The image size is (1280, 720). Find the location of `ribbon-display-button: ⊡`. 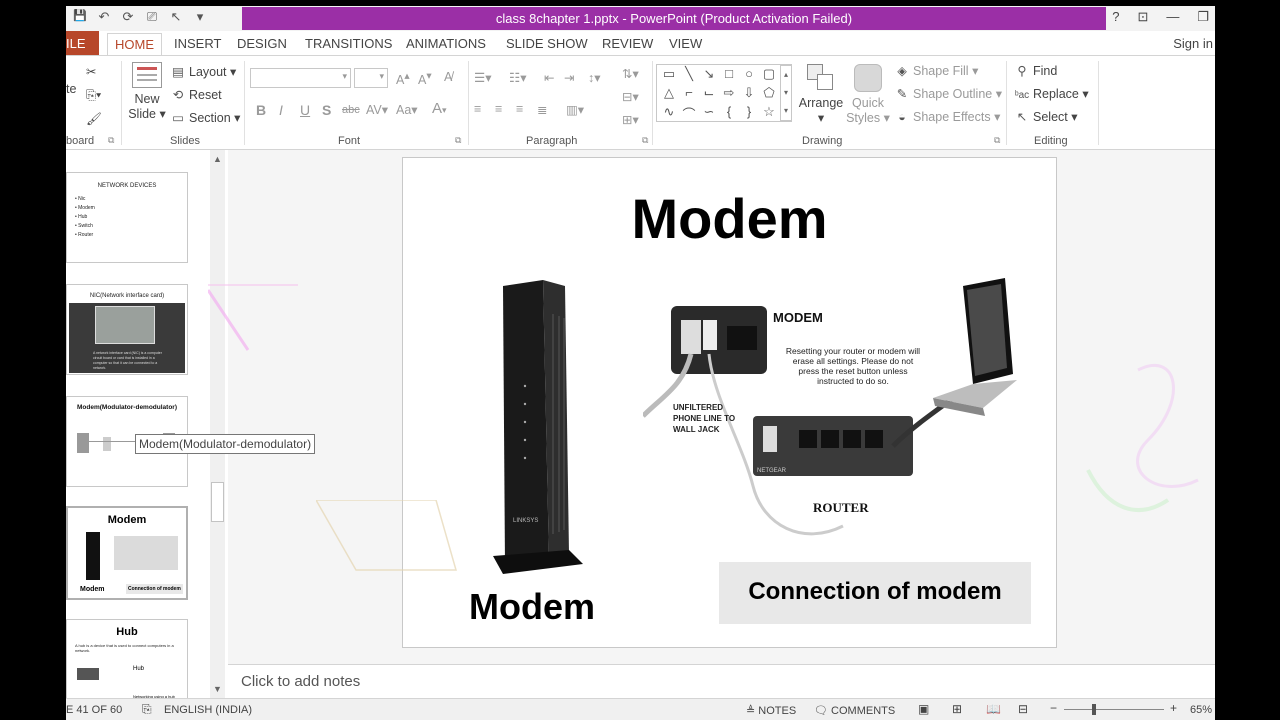

ribbon-display-button: ⊡ is located at coordinates (1142, 17).